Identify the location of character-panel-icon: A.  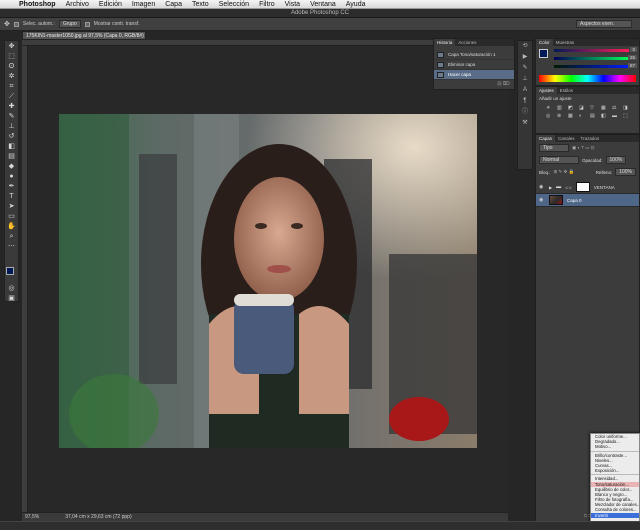
(525, 90).